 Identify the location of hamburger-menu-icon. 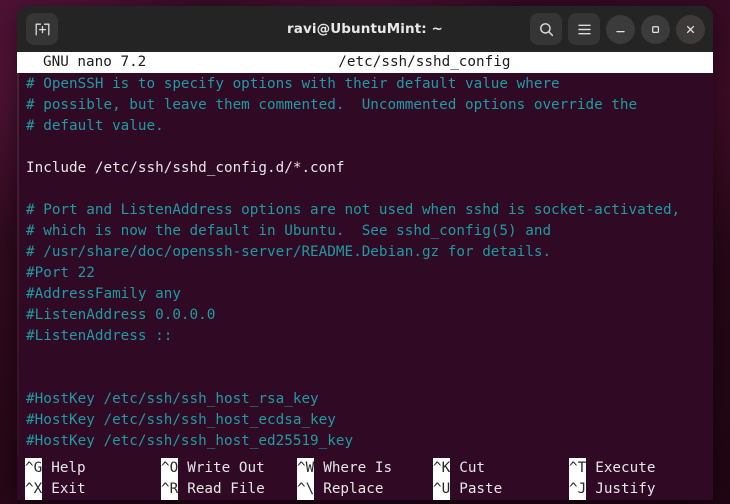
(584, 29).